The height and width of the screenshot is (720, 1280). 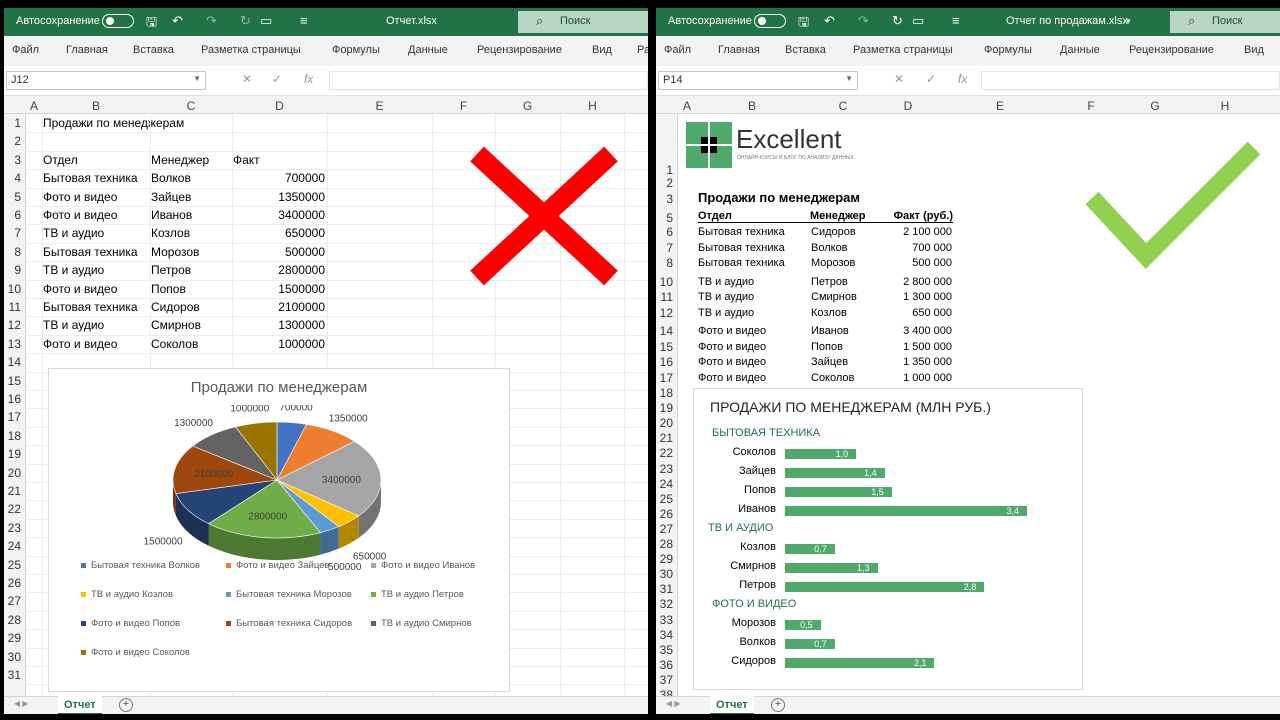 I want to click on cell-actual: 1350000, so click(x=301, y=196).